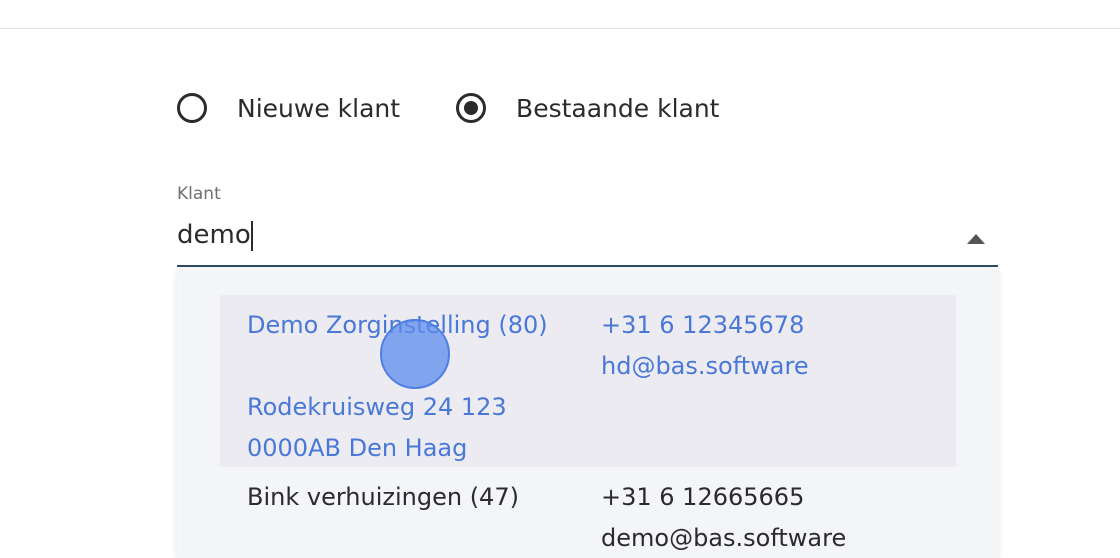 The width and height of the screenshot is (1120, 558). I want to click on radio-new-customer: Nieuwe klant, so click(288, 108).